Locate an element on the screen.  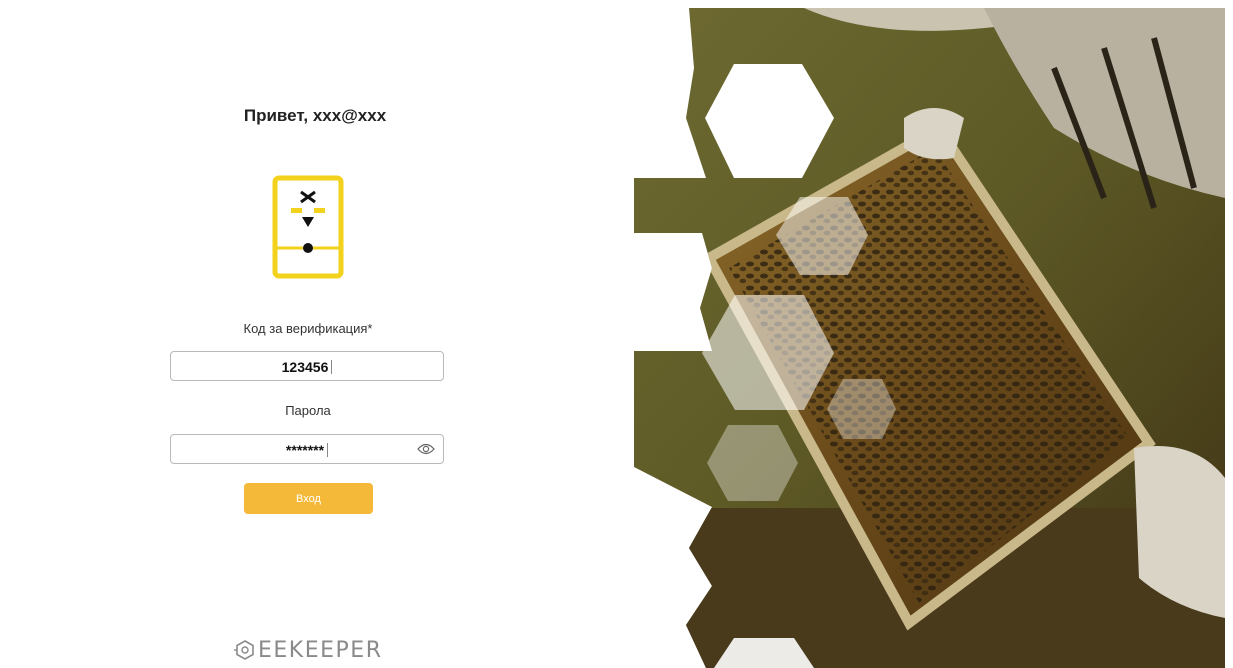
verification-code-label: Код за верификация* is located at coordinates (308, 328).